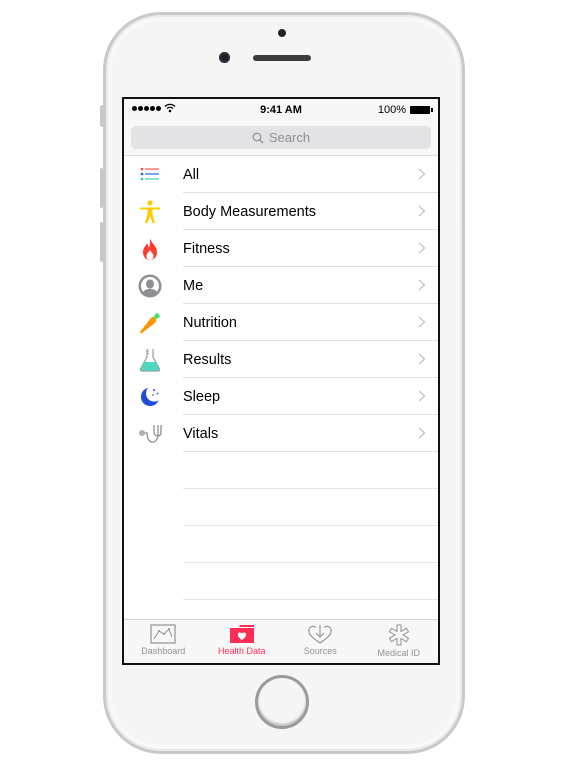  I want to click on flask-icon, so click(150, 360).